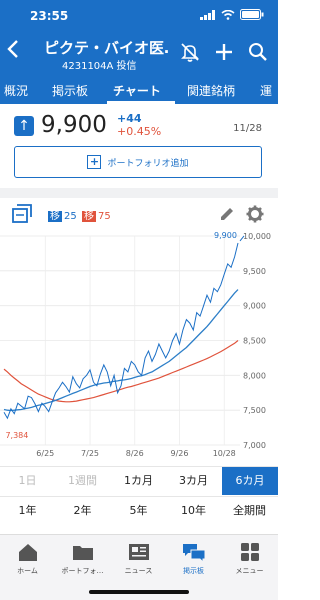 This screenshot has width=320, height=600. Describe the element at coordinates (252, 14) in the screenshot. I see `battery-icon` at that location.